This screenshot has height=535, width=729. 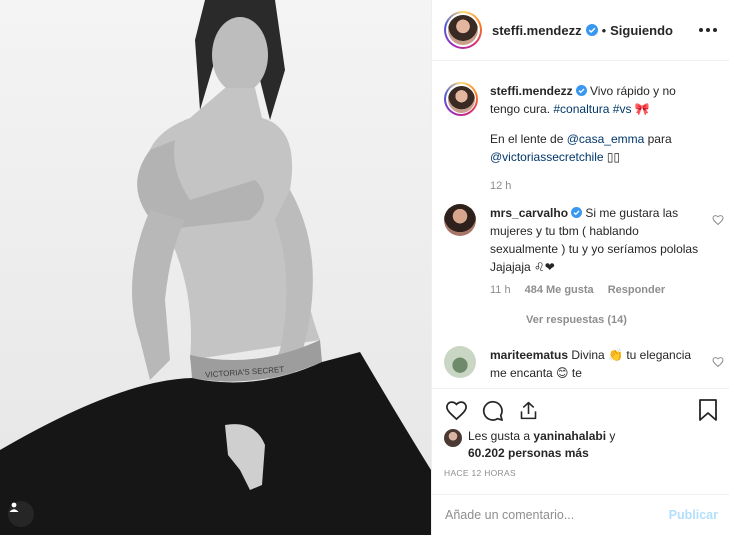 I want to click on share-button, so click(x=528, y=411).